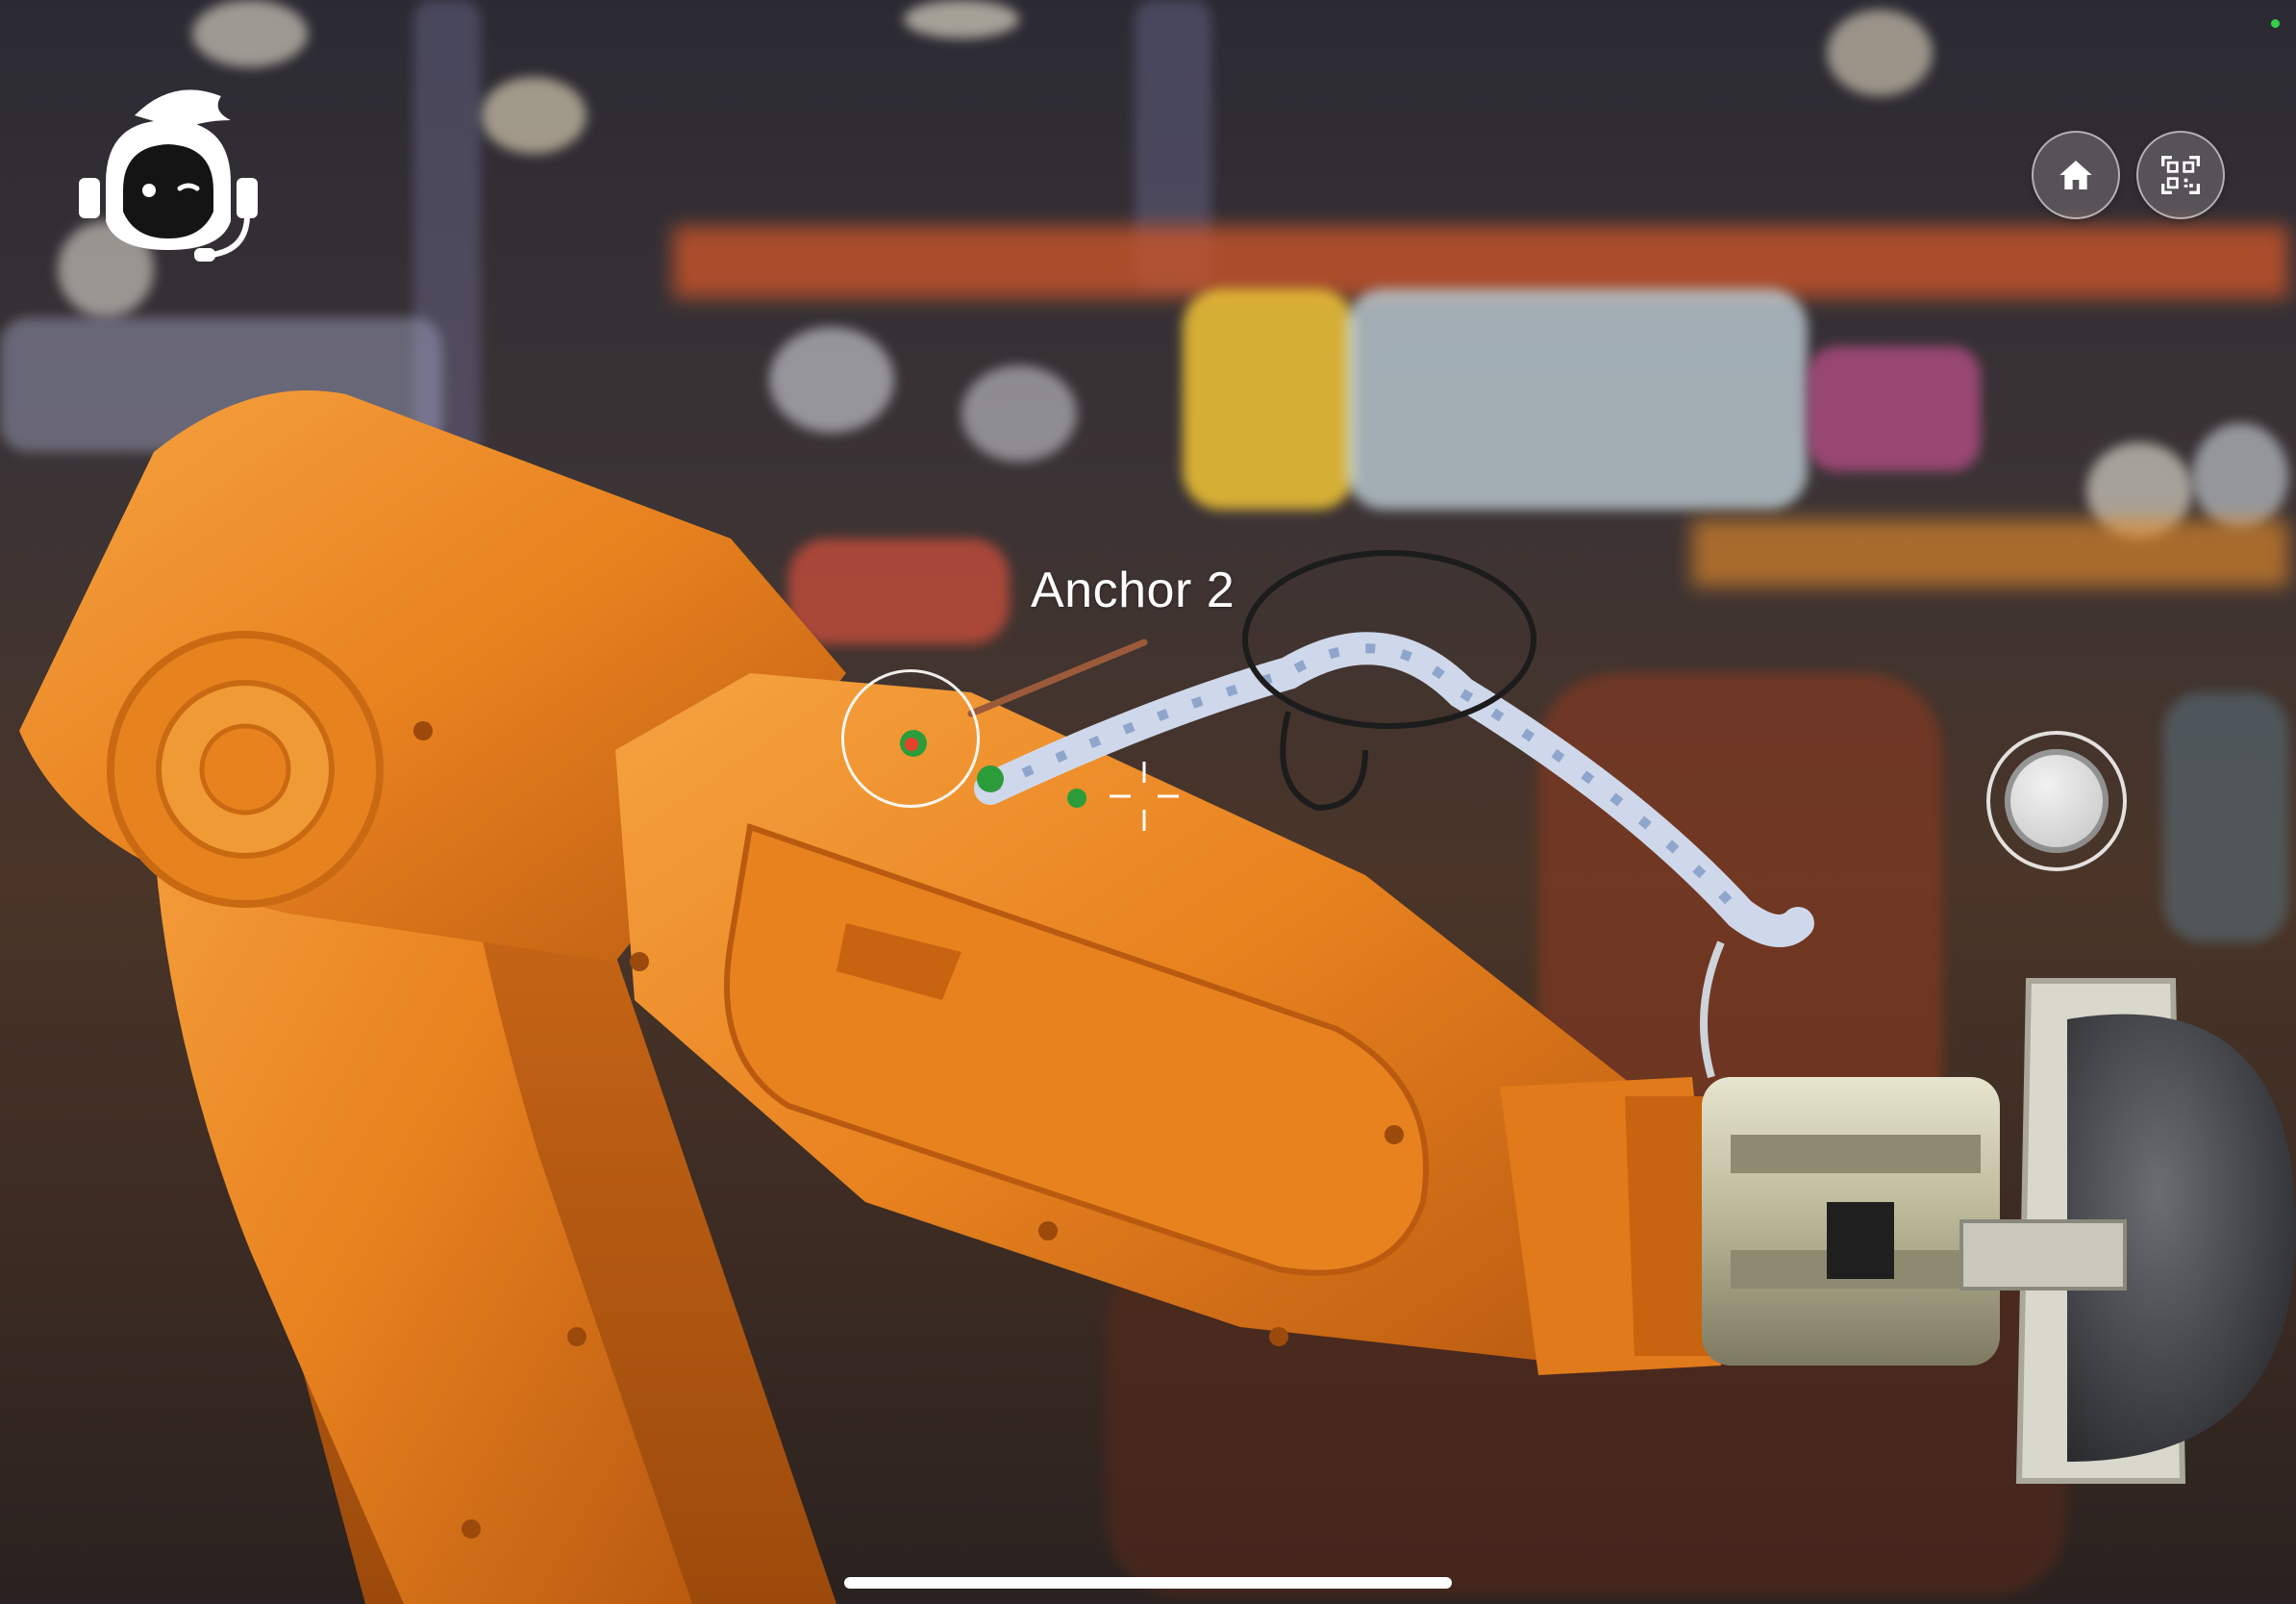  Describe the element at coordinates (1144, 796) in the screenshot. I see `crosshair-icon` at that location.